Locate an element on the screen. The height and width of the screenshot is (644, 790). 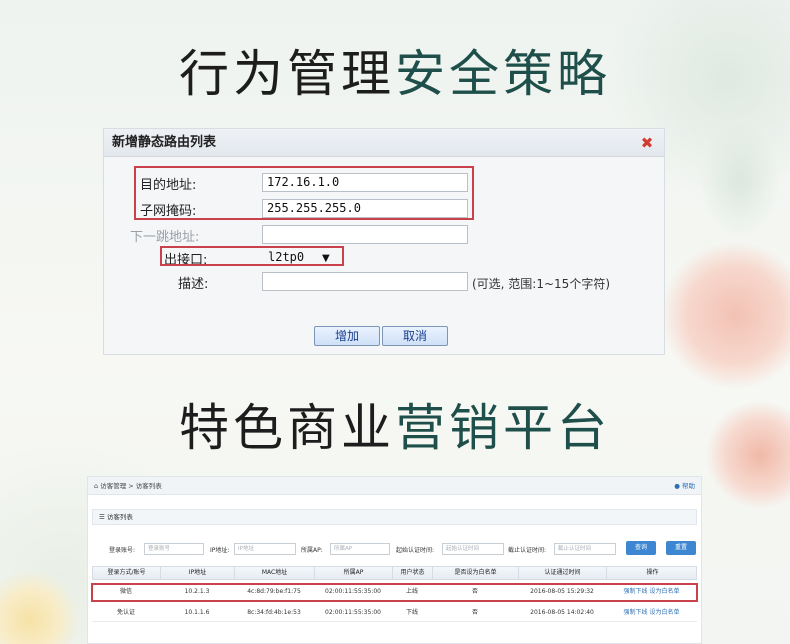
heading-green-text: 营销平台 is located at coordinates (503, 428).